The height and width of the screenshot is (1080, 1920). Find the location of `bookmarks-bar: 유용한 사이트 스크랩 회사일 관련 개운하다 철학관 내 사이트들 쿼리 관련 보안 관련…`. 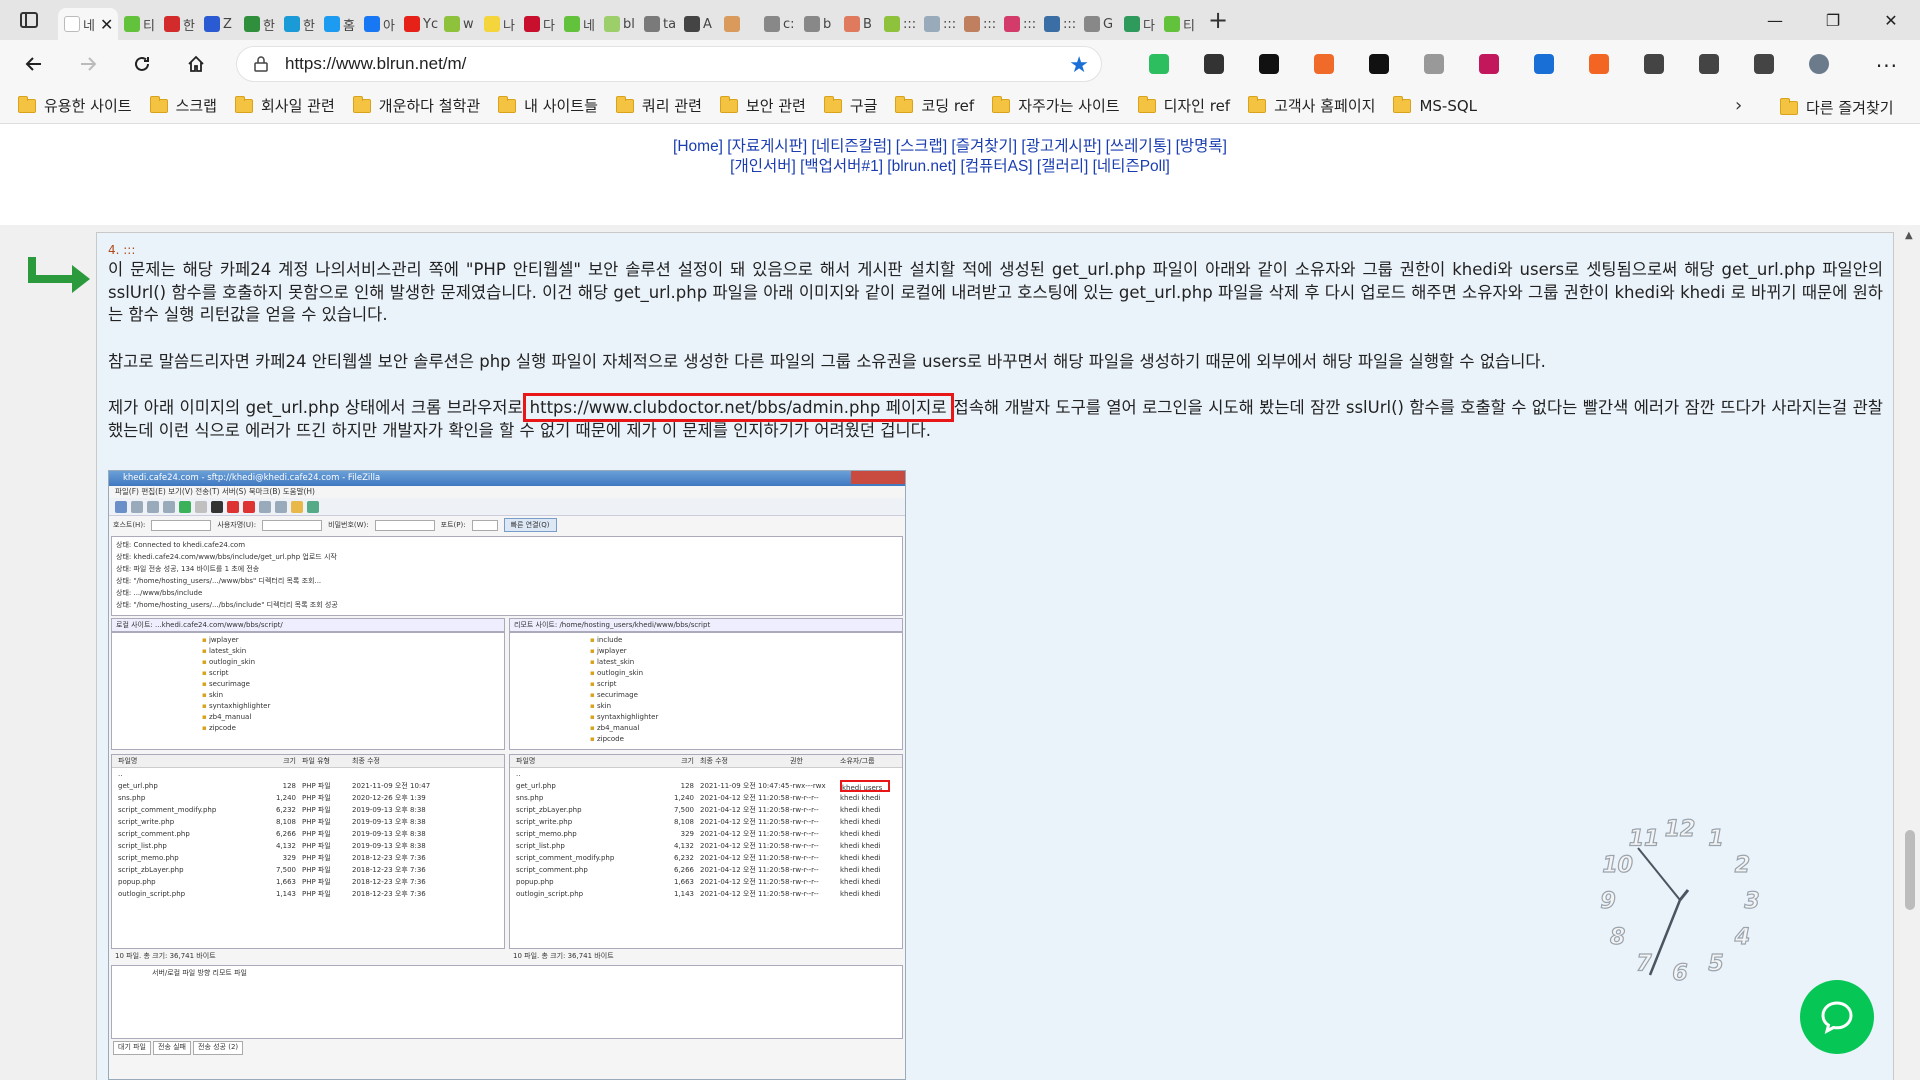

bookmarks-bar: 유용한 사이트 스크랩 회사일 관련 개운하다 철학관 내 사이트들 쿼리 관련 보안 관련… is located at coordinates (960, 106).